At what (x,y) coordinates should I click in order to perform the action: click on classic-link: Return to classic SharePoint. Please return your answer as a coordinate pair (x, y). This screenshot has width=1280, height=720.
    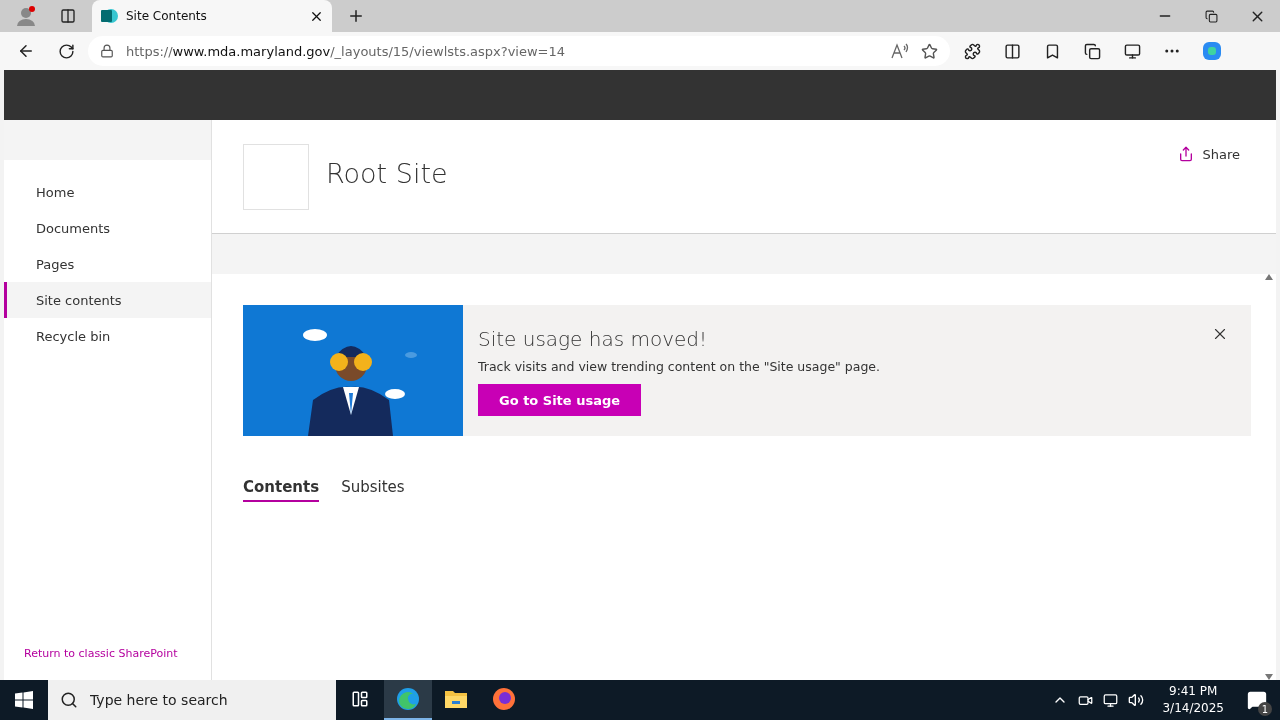
    Looking at the image, I should click on (117, 653).